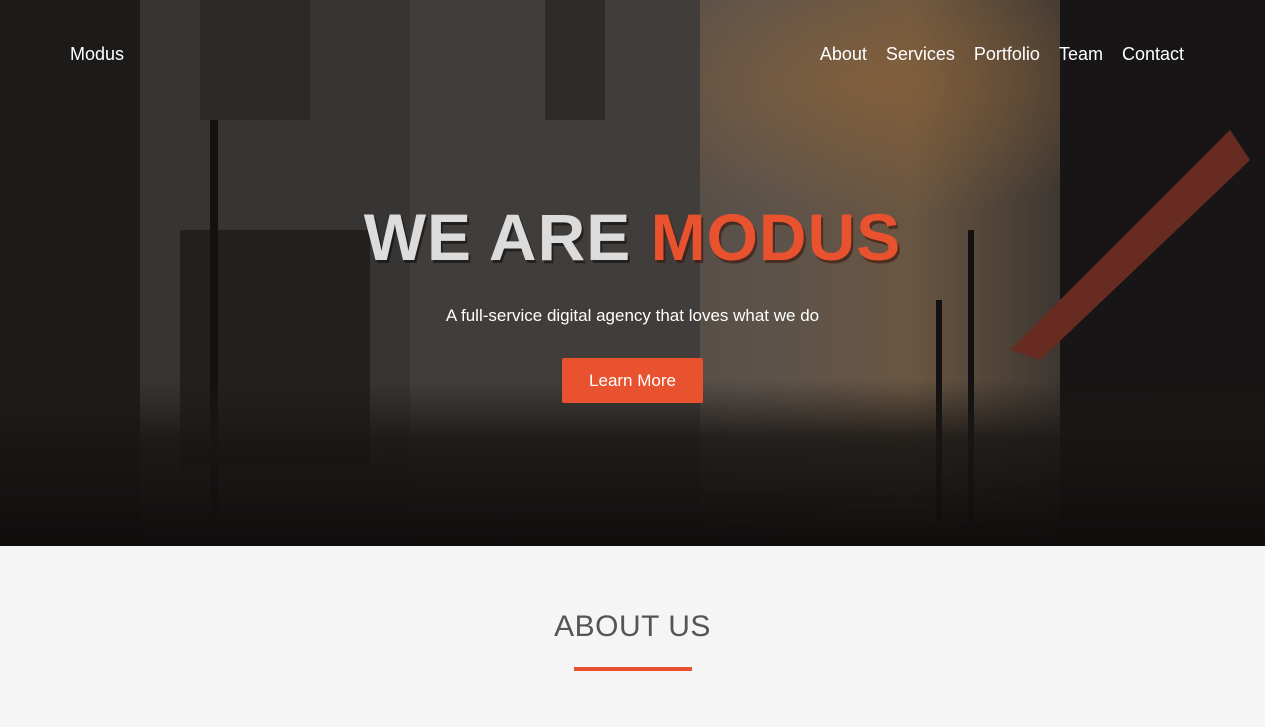 The image size is (1265, 727). I want to click on brand-logo-link: Modus, so click(97, 54).